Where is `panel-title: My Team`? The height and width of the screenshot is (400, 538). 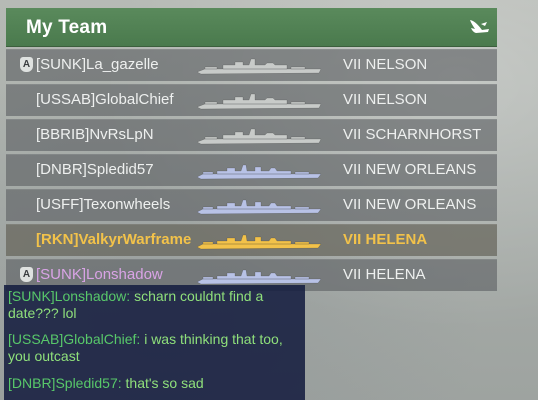 panel-title: My Team is located at coordinates (67, 27).